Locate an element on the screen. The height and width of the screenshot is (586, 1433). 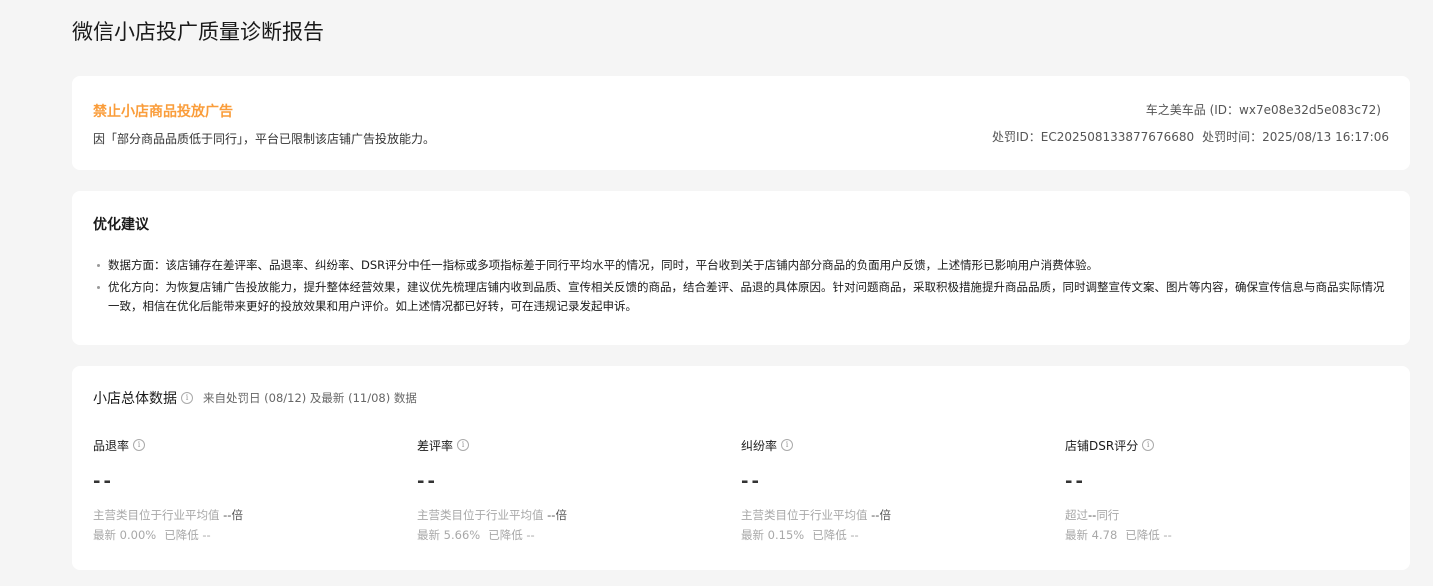
overview-header: 小店总体数据 i 来自处罚日 (08/12) 及最新 (11/08) 数据 is located at coordinates (255, 398).